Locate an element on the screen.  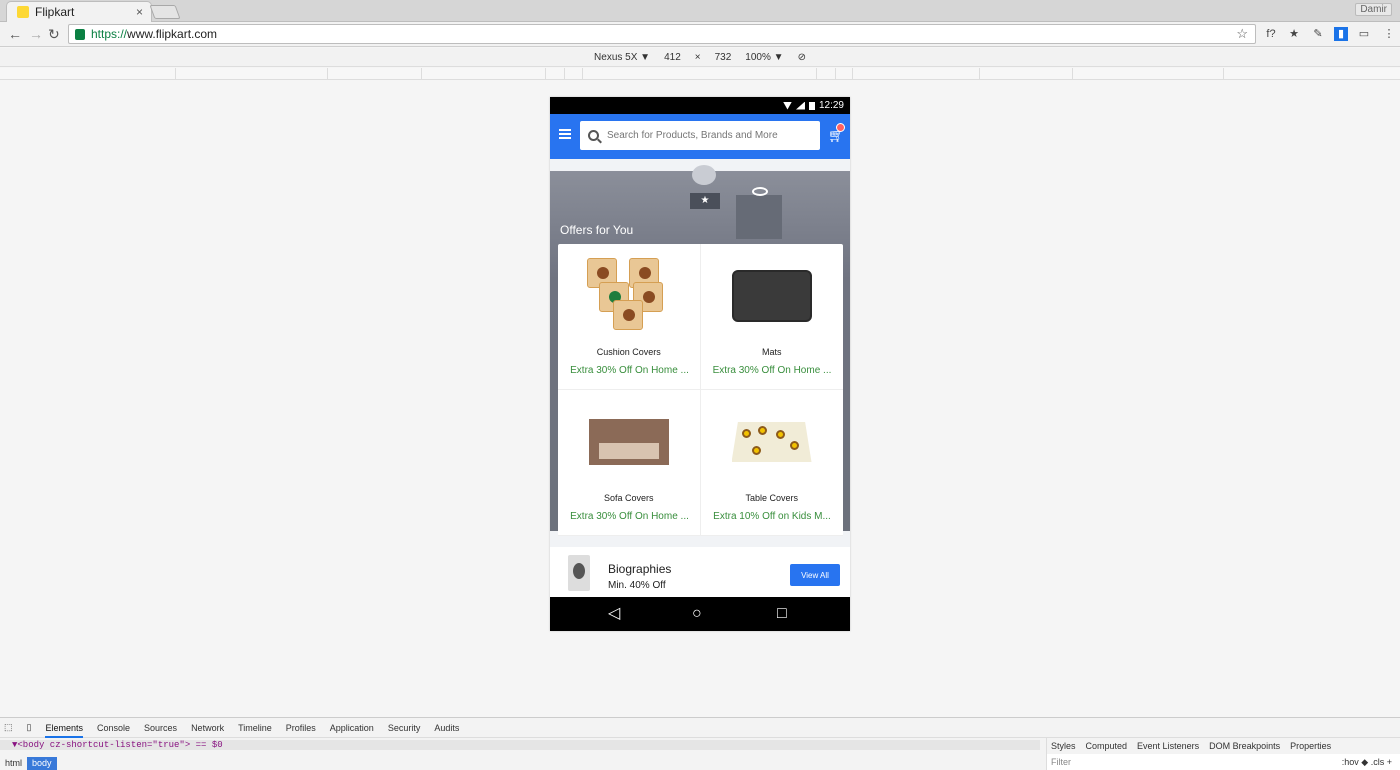
offer-name: Sofa Covers is located at coordinates (628, 498).